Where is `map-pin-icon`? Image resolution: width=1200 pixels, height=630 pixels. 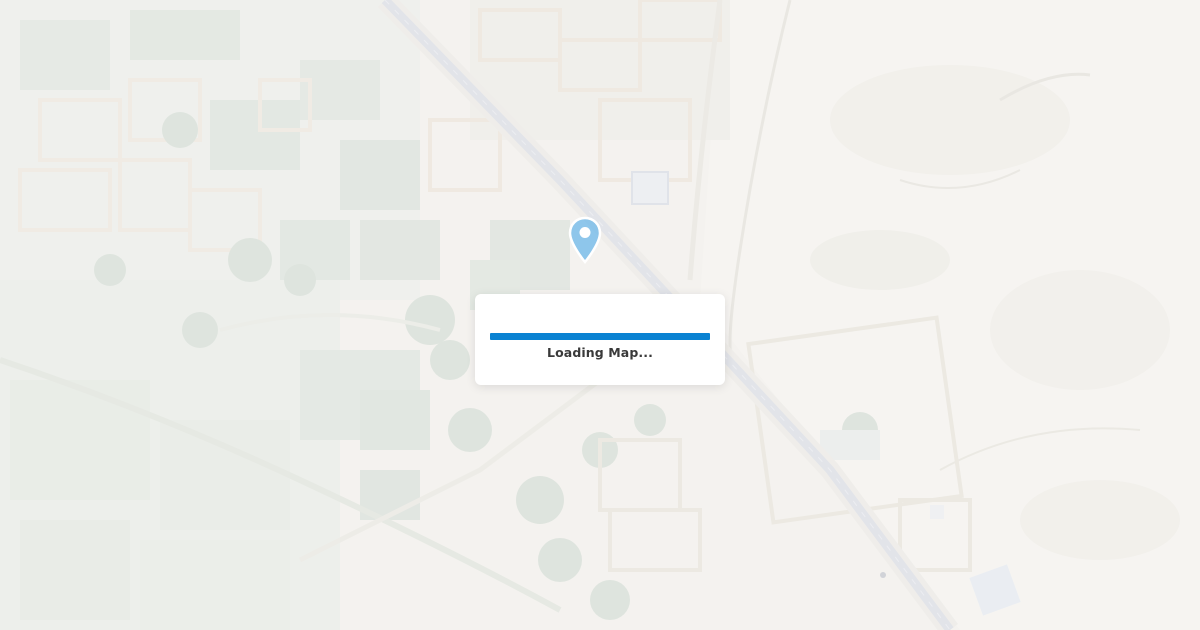
map-pin-icon is located at coordinates (585, 240).